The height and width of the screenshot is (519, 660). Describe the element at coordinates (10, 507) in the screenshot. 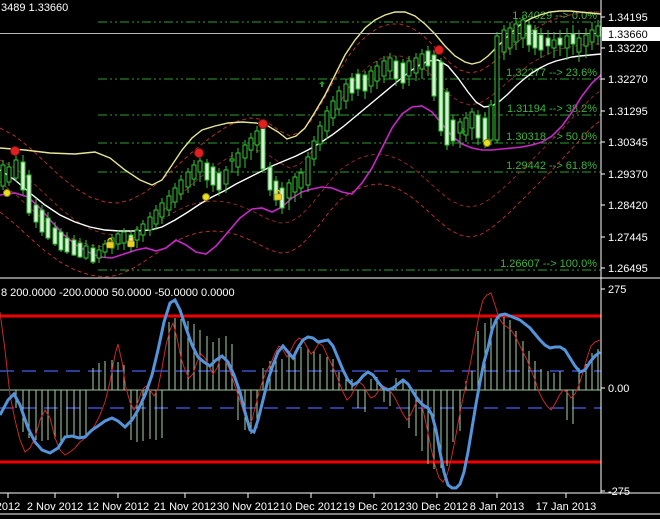

I see `time-axis-label: 2012` at that location.